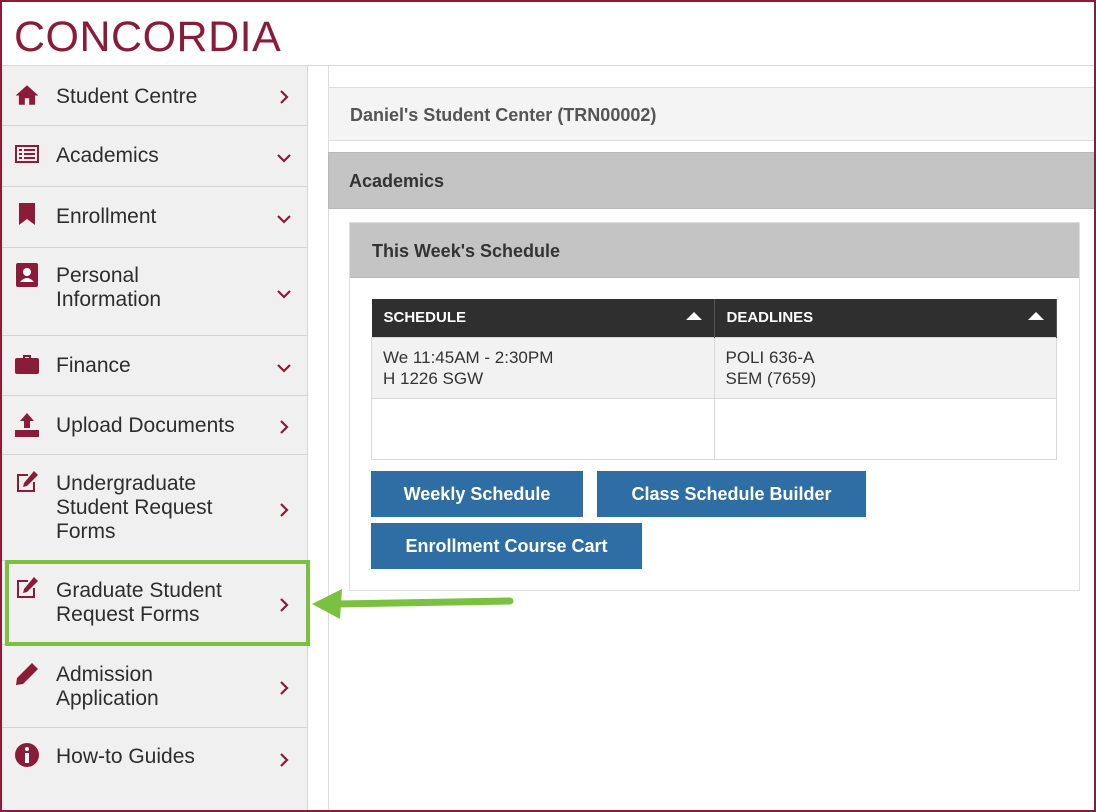 This screenshot has height=812, width=1096. I want to click on highlight-box, so click(157, 603).